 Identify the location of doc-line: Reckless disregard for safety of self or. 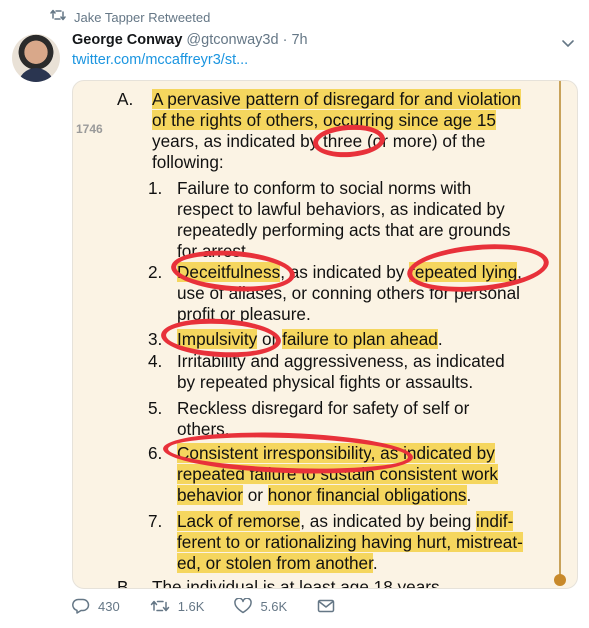
(323, 408).